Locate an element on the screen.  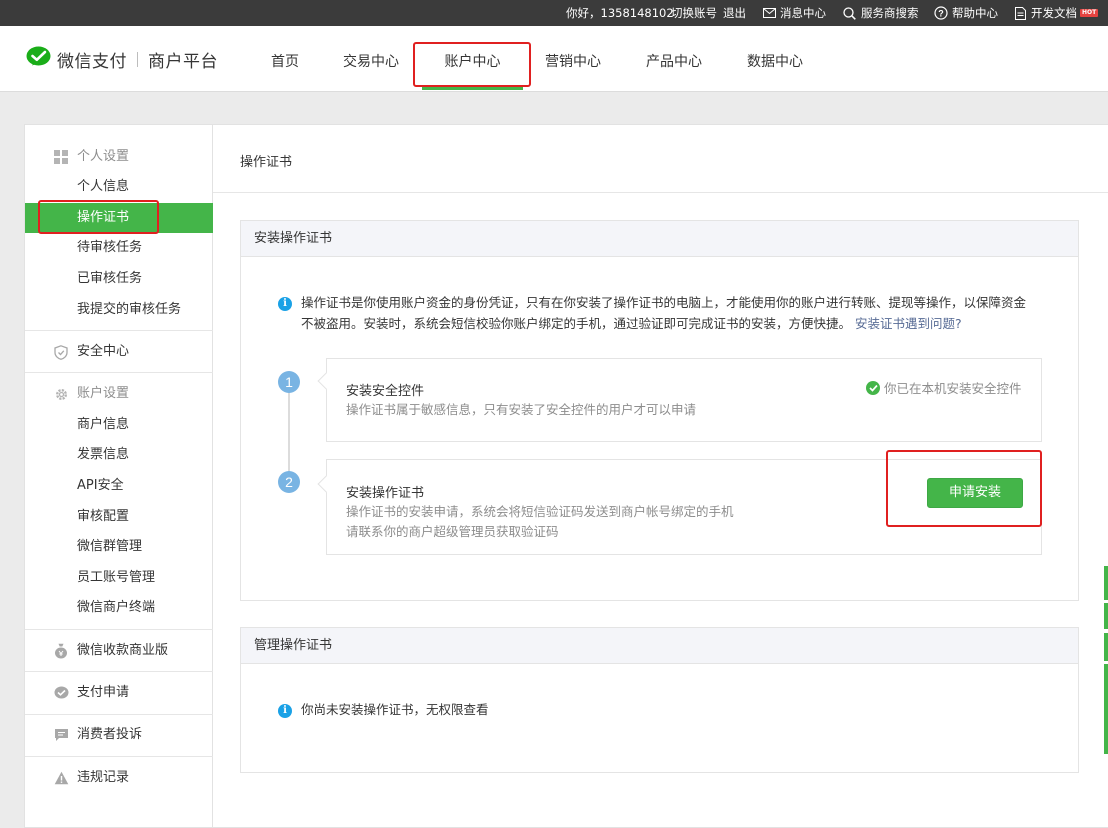
manage-card-title: 管理操作证书 is located at coordinates (659, 646).